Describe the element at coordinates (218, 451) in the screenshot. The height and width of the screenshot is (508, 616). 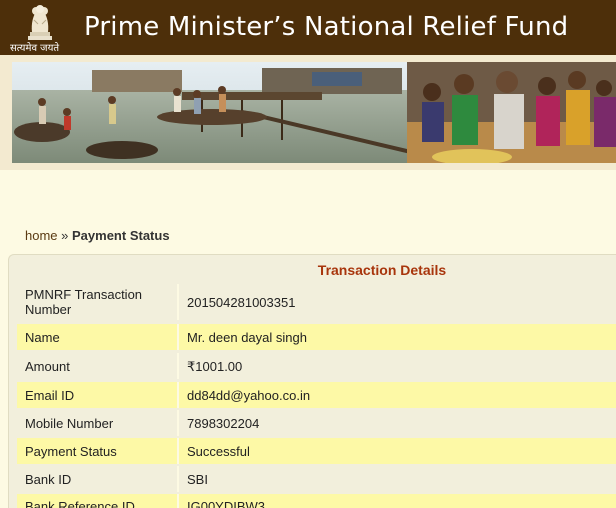
I see `detail-value: Successful` at that location.